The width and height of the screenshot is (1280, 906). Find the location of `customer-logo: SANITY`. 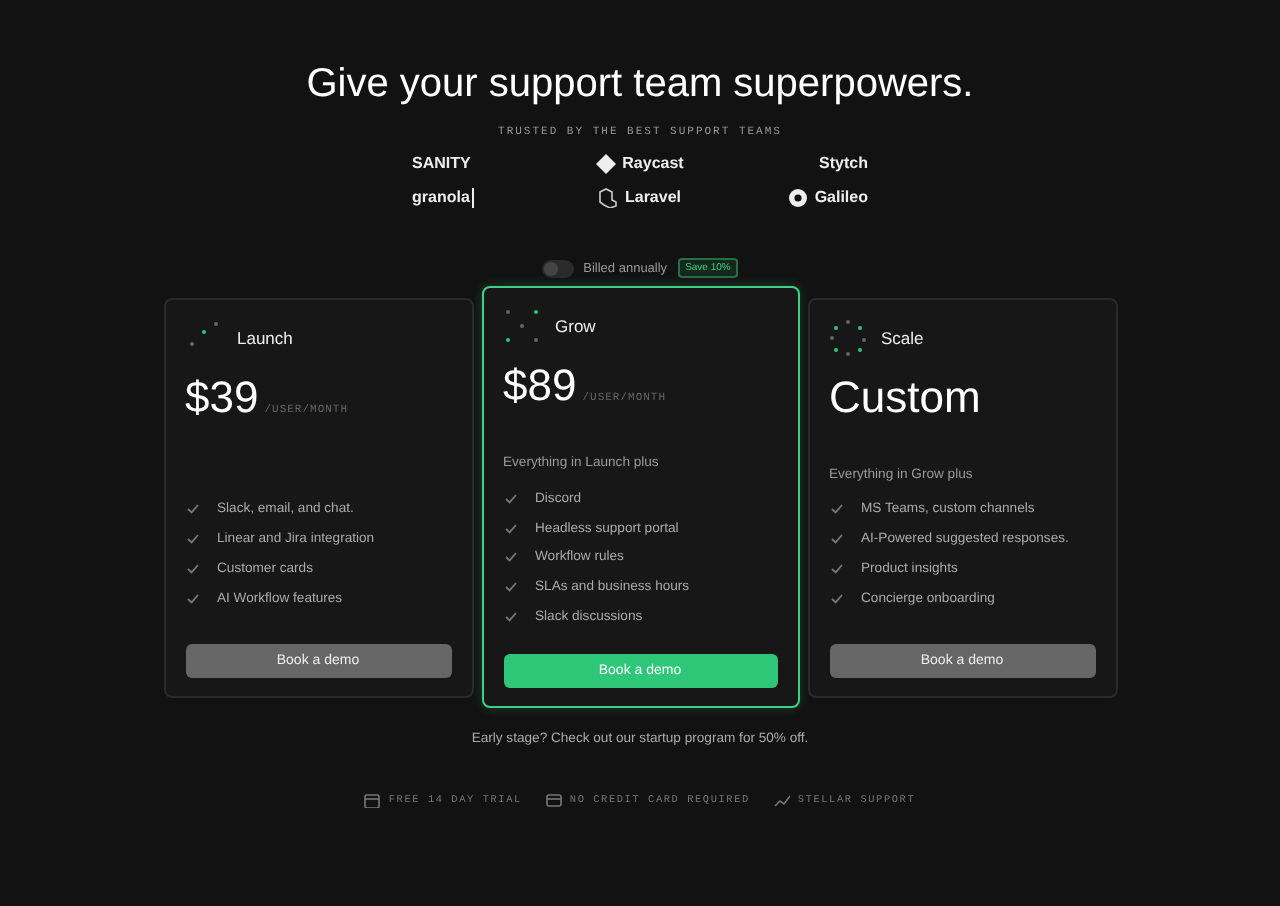

customer-logo: SANITY is located at coordinates (441, 163).